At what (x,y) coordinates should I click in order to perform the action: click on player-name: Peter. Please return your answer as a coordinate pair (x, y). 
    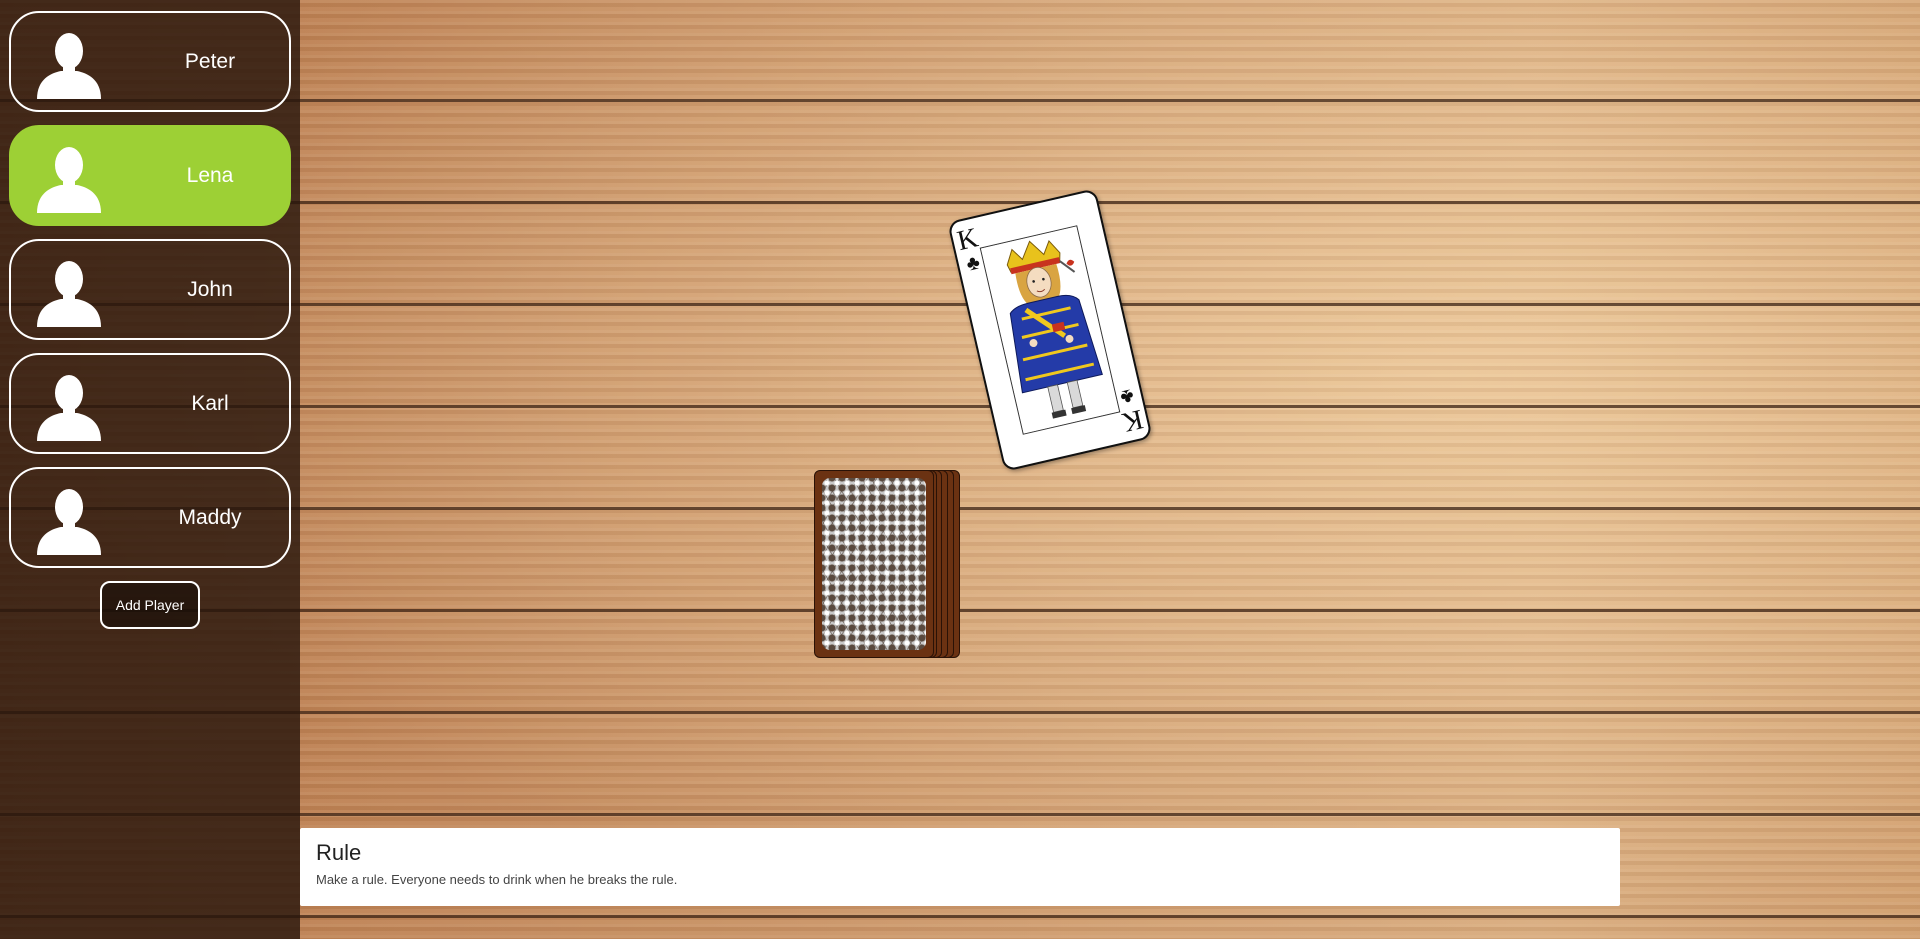
    Looking at the image, I should click on (210, 61).